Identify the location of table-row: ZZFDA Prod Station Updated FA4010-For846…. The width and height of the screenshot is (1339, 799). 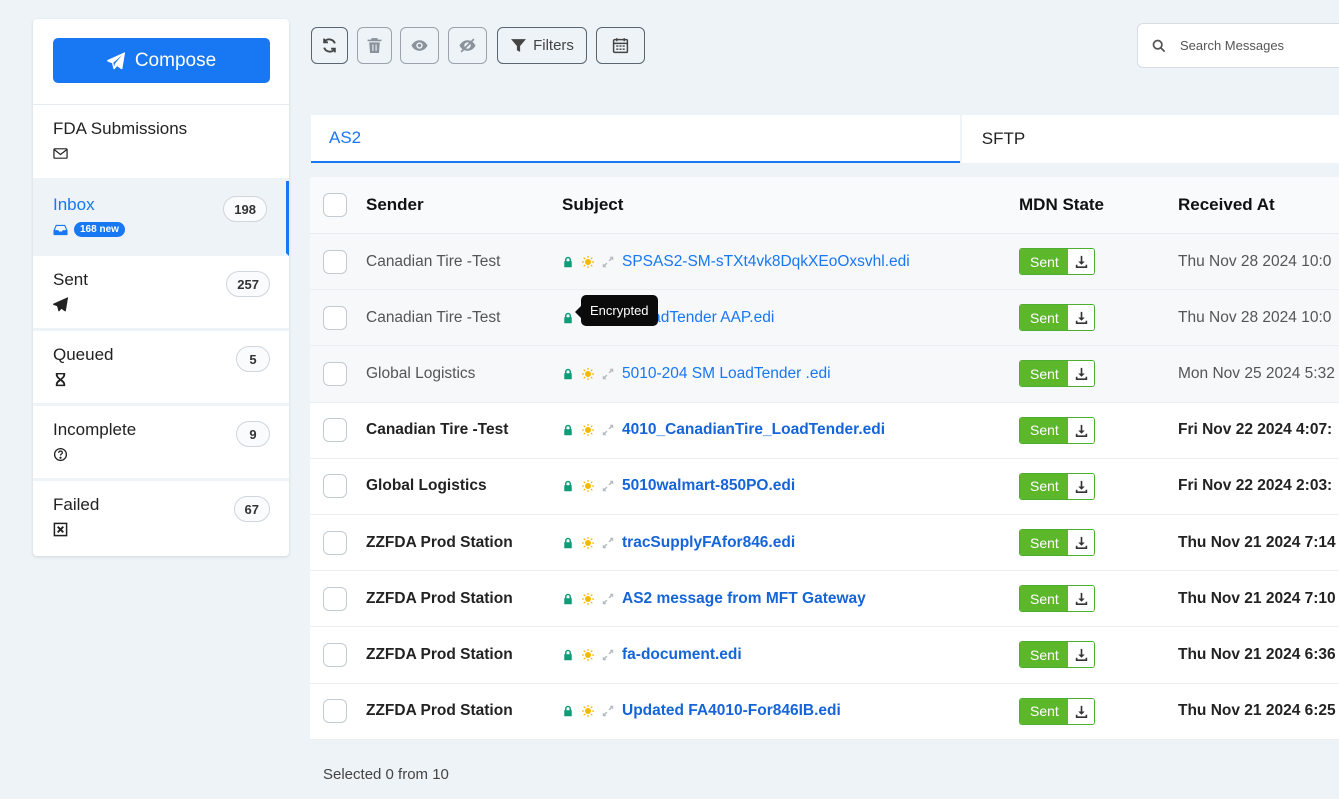
(824, 711).